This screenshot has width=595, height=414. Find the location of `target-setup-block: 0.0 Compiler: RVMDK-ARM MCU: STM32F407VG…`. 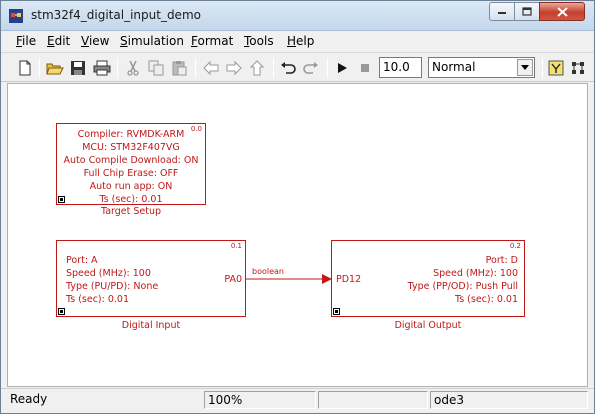

target-setup-block: 0.0 Compiler: RVMDK-ARM MCU: STM32F407VG… is located at coordinates (131, 164).